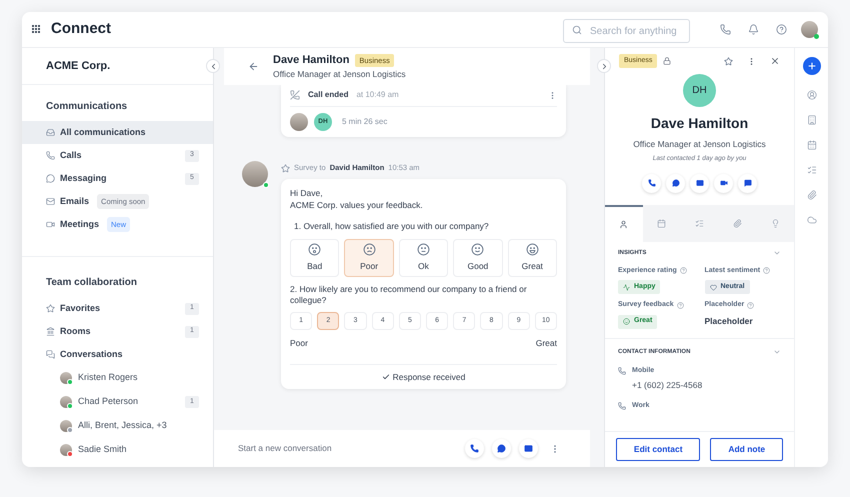 The width and height of the screenshot is (850, 497). Describe the element at coordinates (91, 283) in the screenshot. I see `section-title: Team collaboration` at that location.